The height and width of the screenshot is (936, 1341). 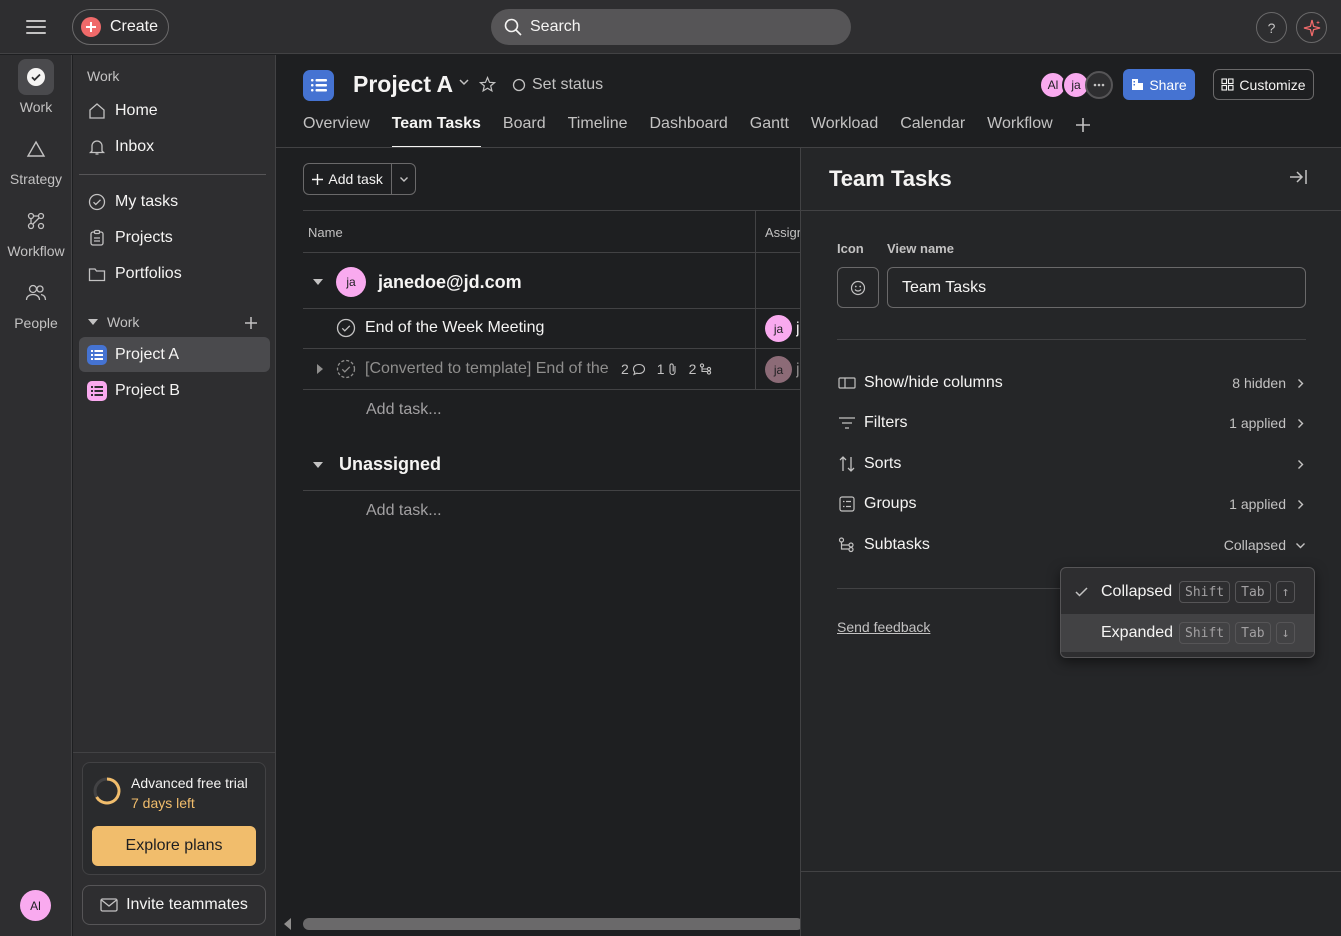 What do you see at coordinates (174, 273) in the screenshot?
I see `sidebar-item-portfolios: Portfolios` at bounding box center [174, 273].